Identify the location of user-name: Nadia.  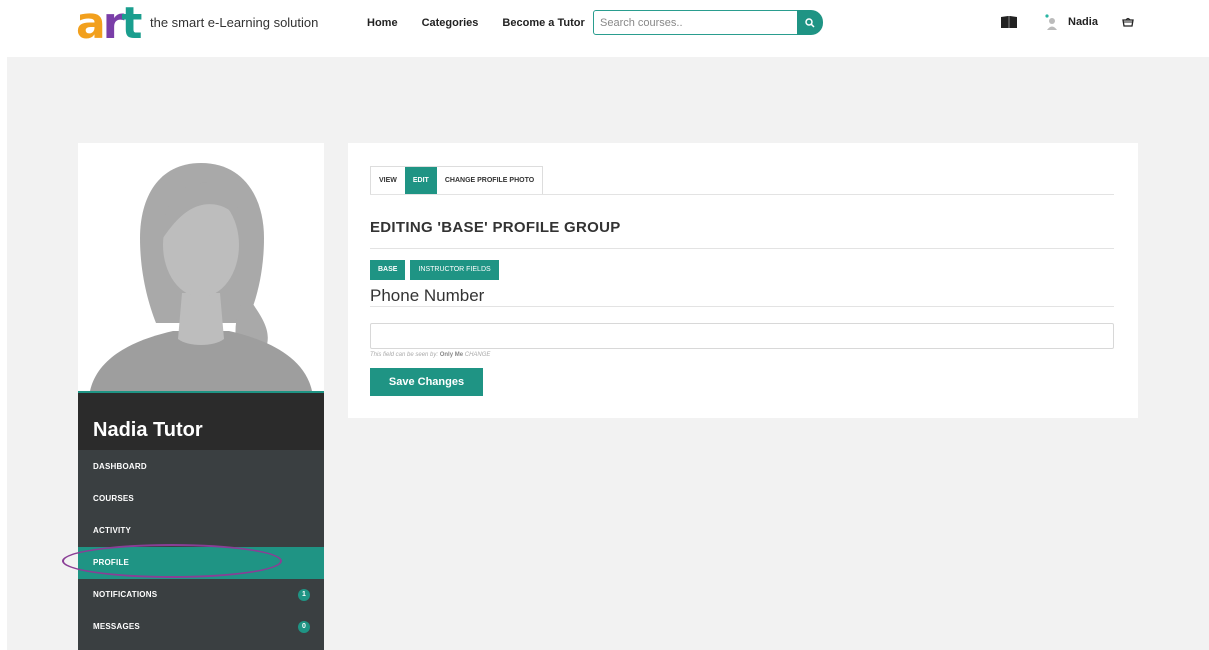
(1083, 22).